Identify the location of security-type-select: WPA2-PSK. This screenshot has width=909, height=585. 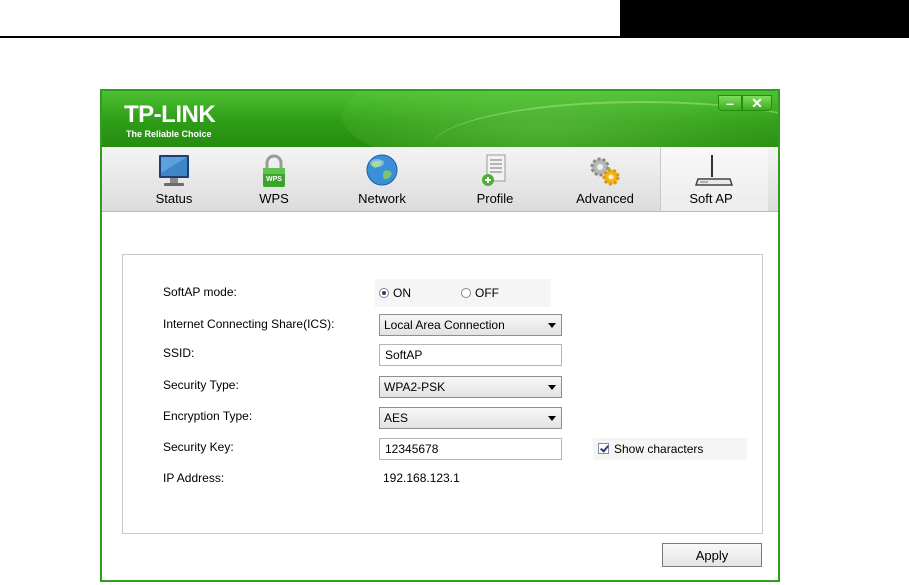
(470, 387).